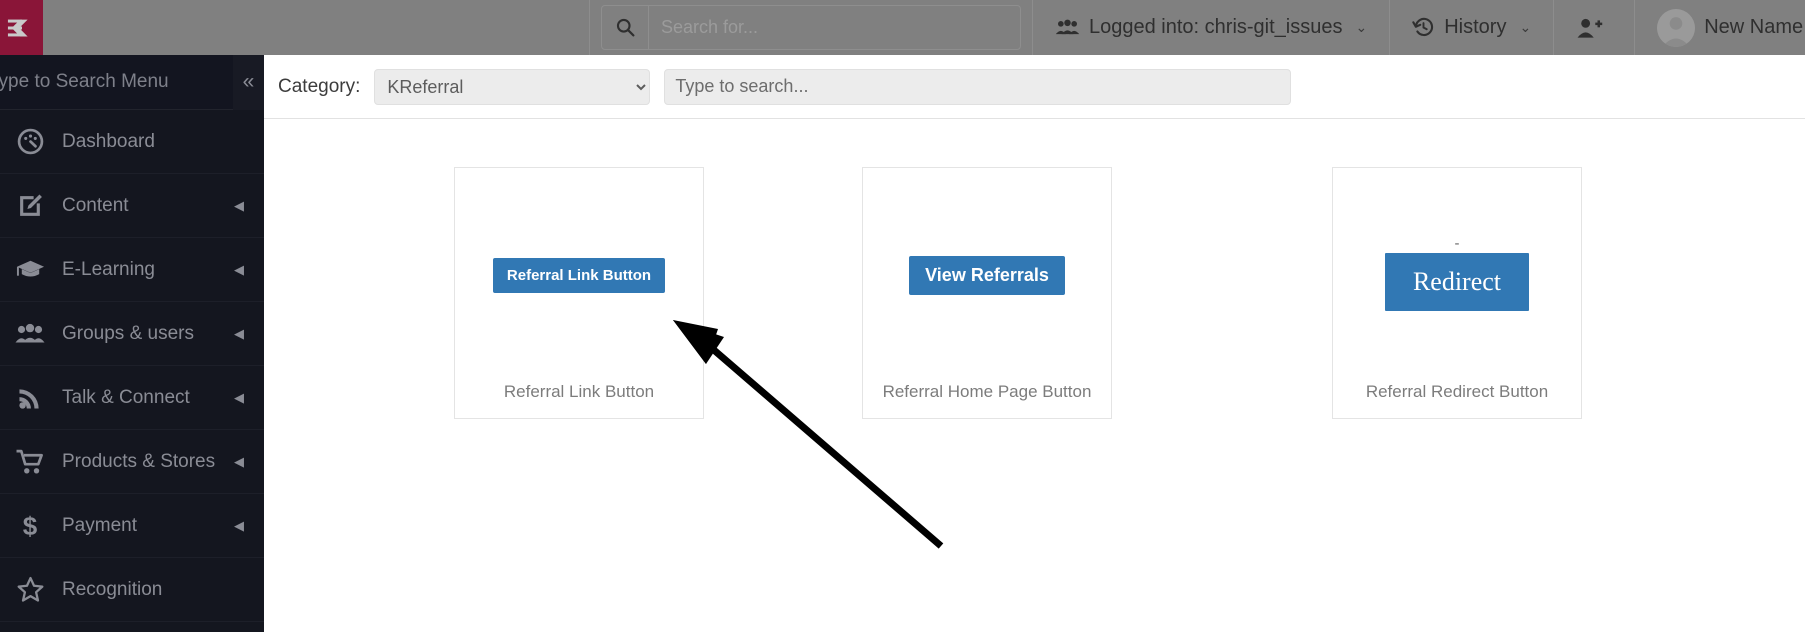  Describe the element at coordinates (1475, 27) in the screenshot. I see `history-label: History` at that location.